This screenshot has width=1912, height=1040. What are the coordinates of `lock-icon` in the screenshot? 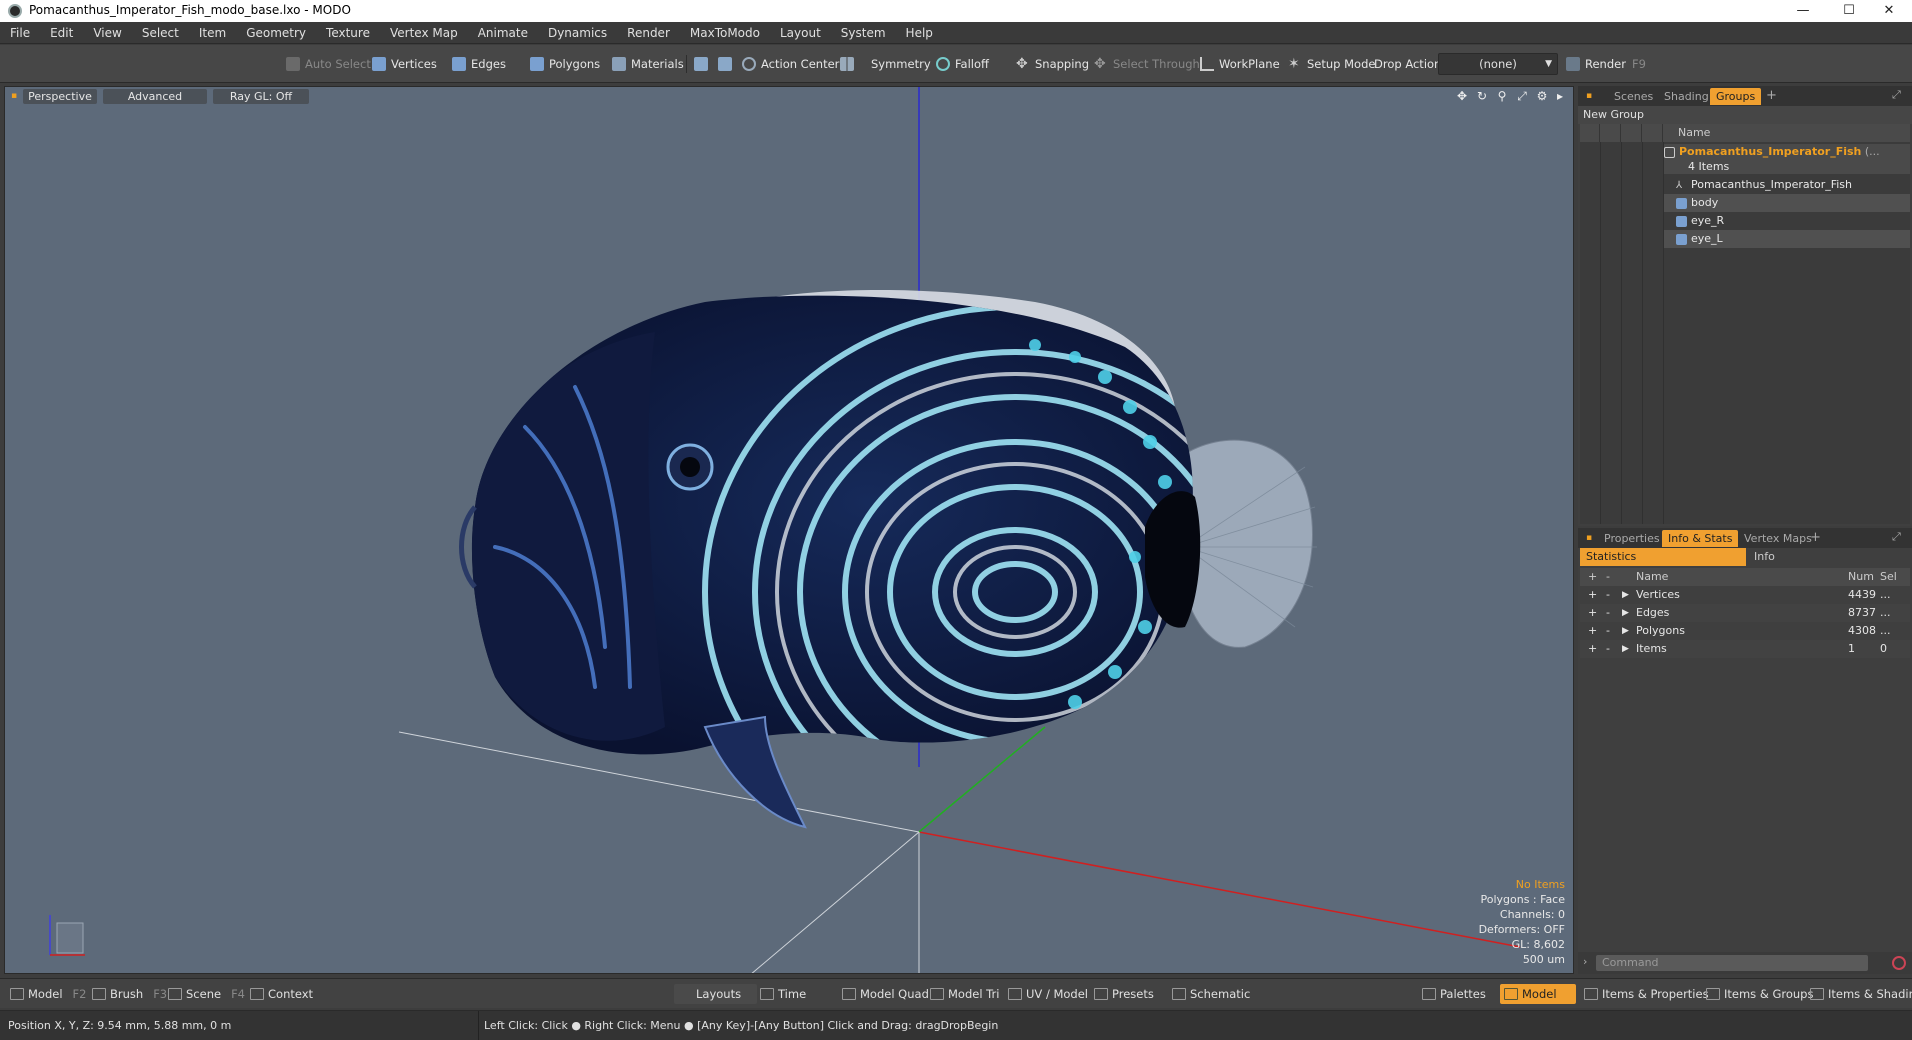 It's located at (1611, 133).